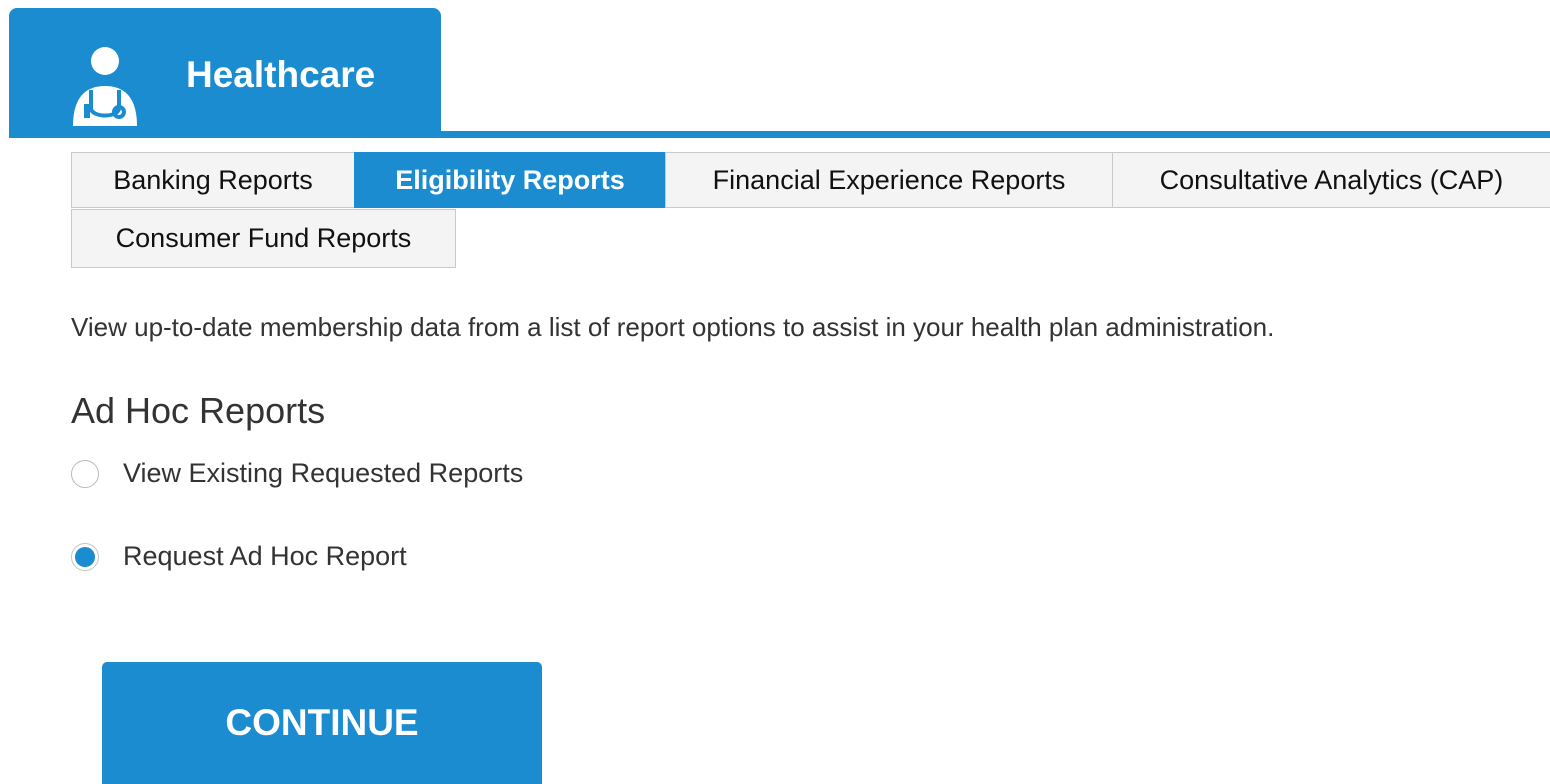 The height and width of the screenshot is (784, 1550). What do you see at coordinates (779, 134) in the screenshot?
I see `header-divider` at bounding box center [779, 134].